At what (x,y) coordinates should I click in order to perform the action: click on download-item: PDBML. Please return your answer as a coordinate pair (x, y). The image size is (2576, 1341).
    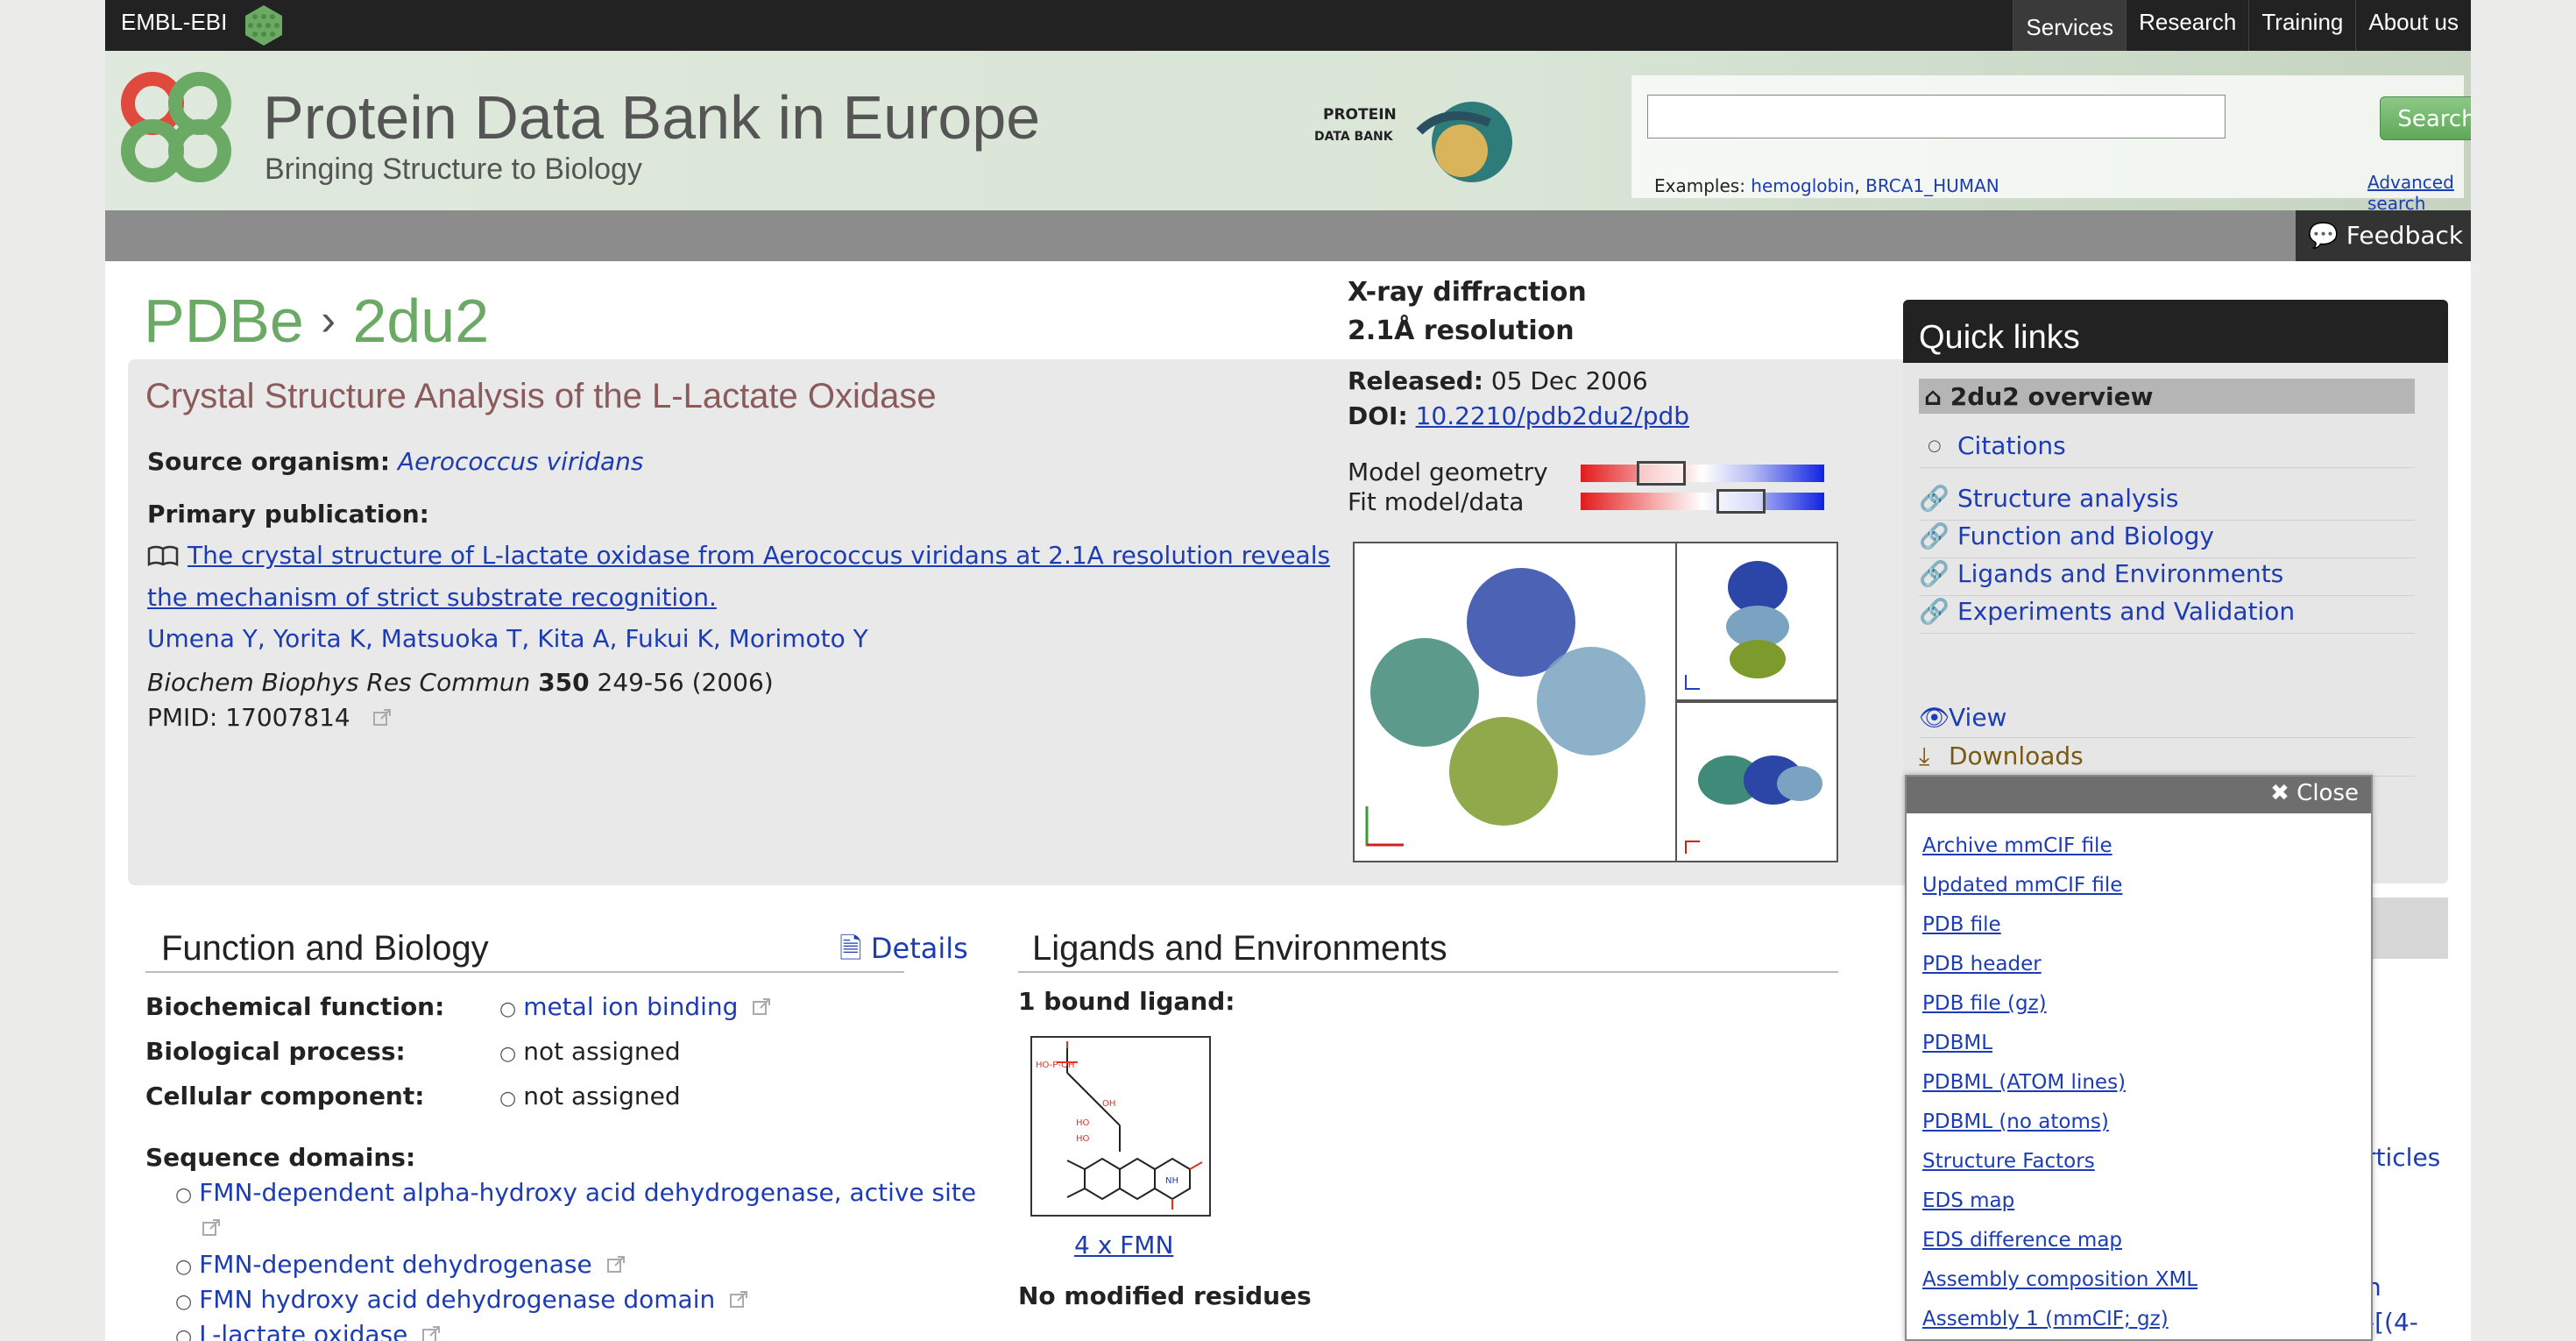
    Looking at the image, I should click on (1957, 1043).